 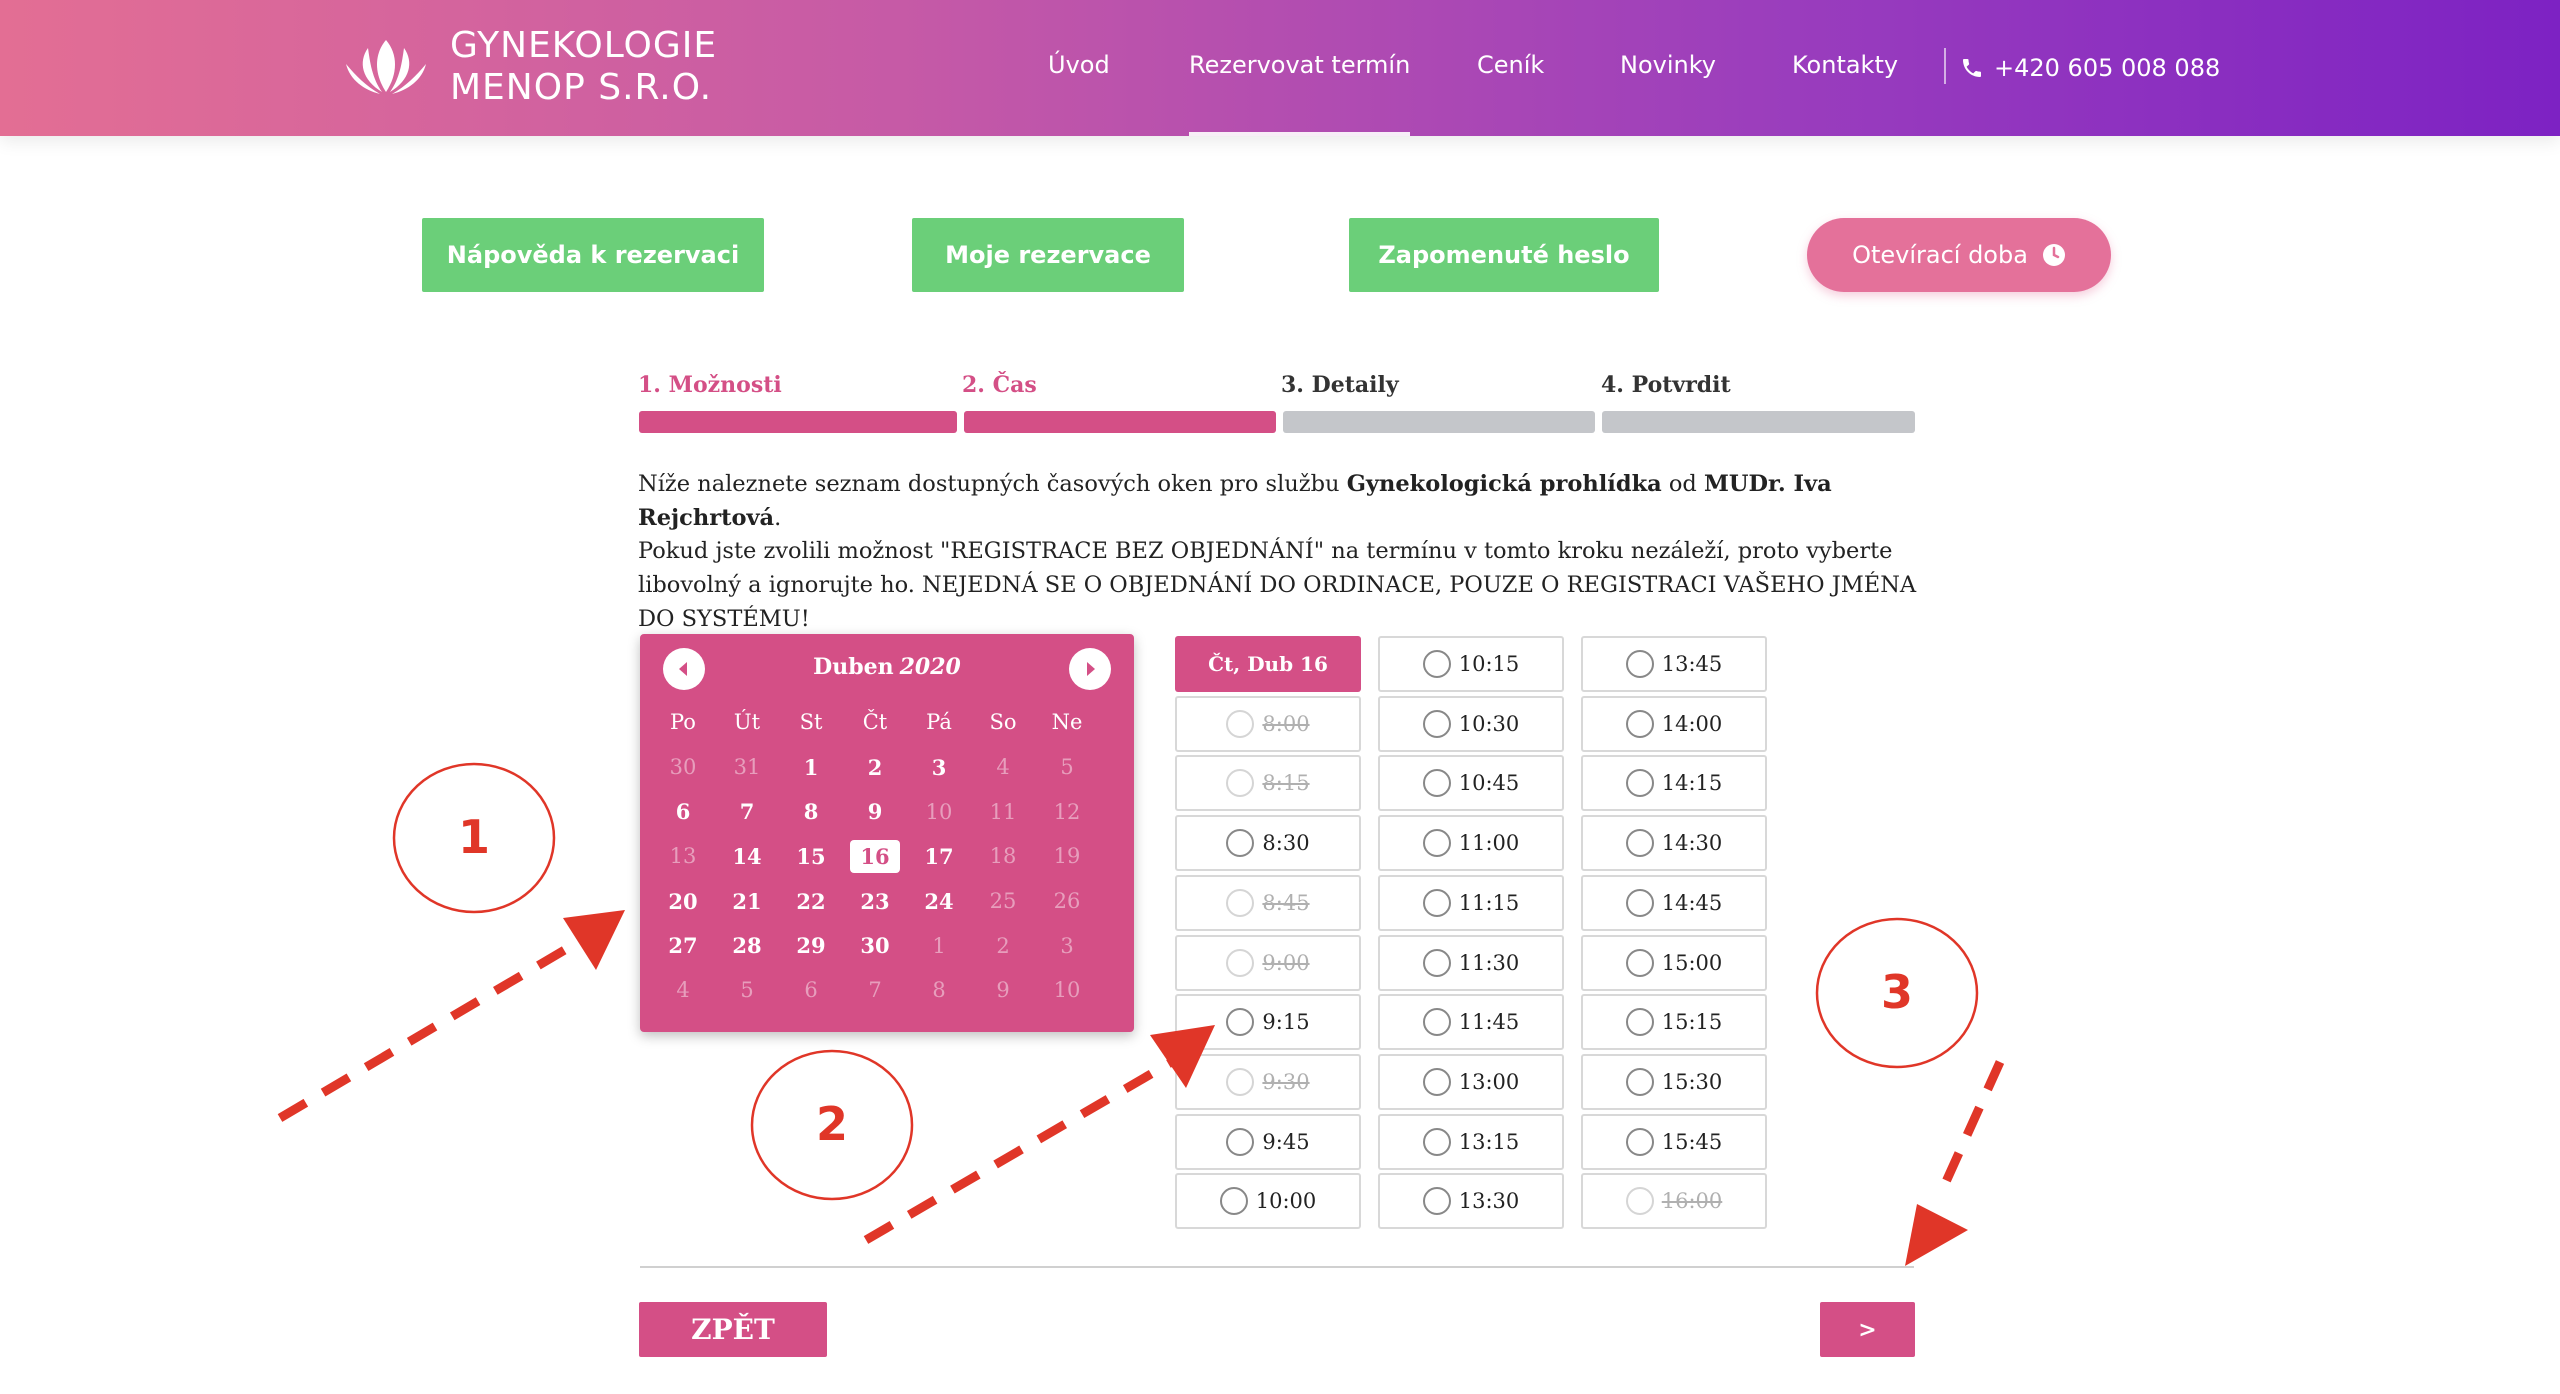 I want to click on weekday-label: Pá, so click(x=939, y=722).